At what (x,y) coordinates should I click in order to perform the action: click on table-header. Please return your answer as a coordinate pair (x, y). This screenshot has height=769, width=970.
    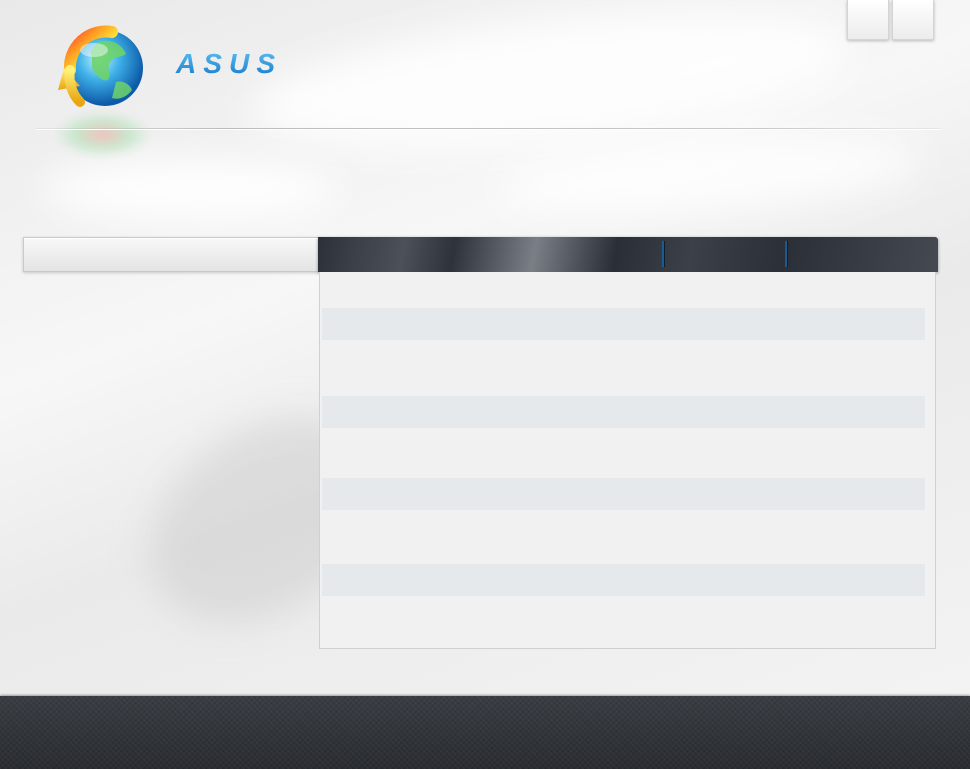
    Looking at the image, I should click on (628, 254).